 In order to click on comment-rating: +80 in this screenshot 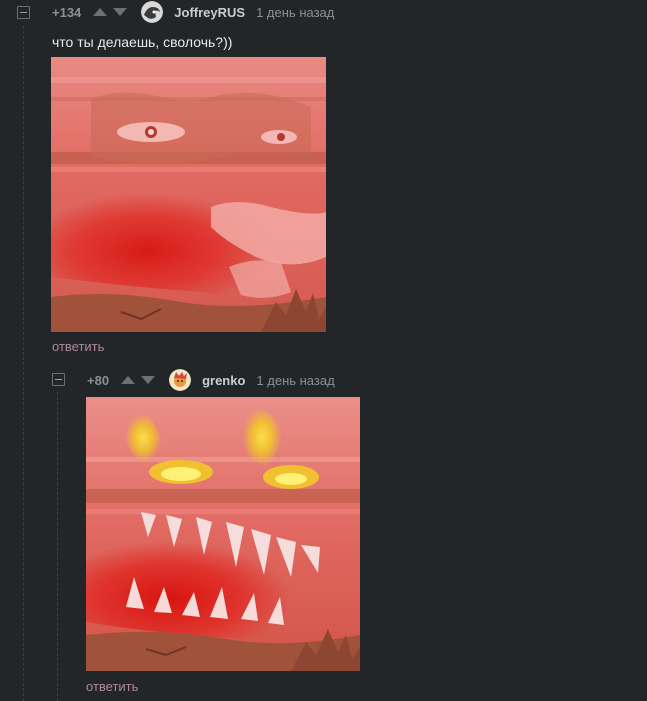, I will do `click(98, 380)`.